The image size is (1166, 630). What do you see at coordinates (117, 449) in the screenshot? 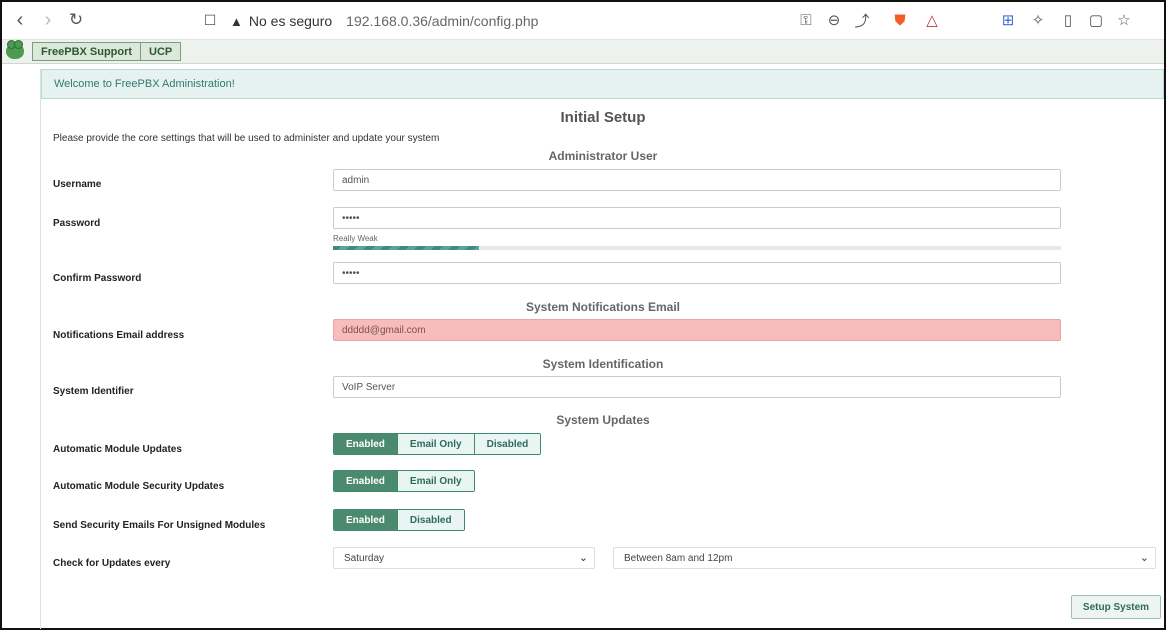
I see `auto-module-updates-label: Automatic Module Updates` at bounding box center [117, 449].